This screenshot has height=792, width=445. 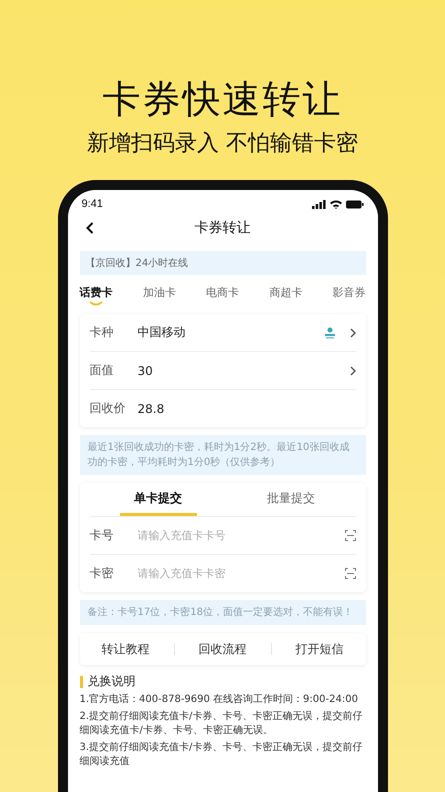 I want to click on input-field: 请输入充值卡卡号, so click(x=238, y=535).